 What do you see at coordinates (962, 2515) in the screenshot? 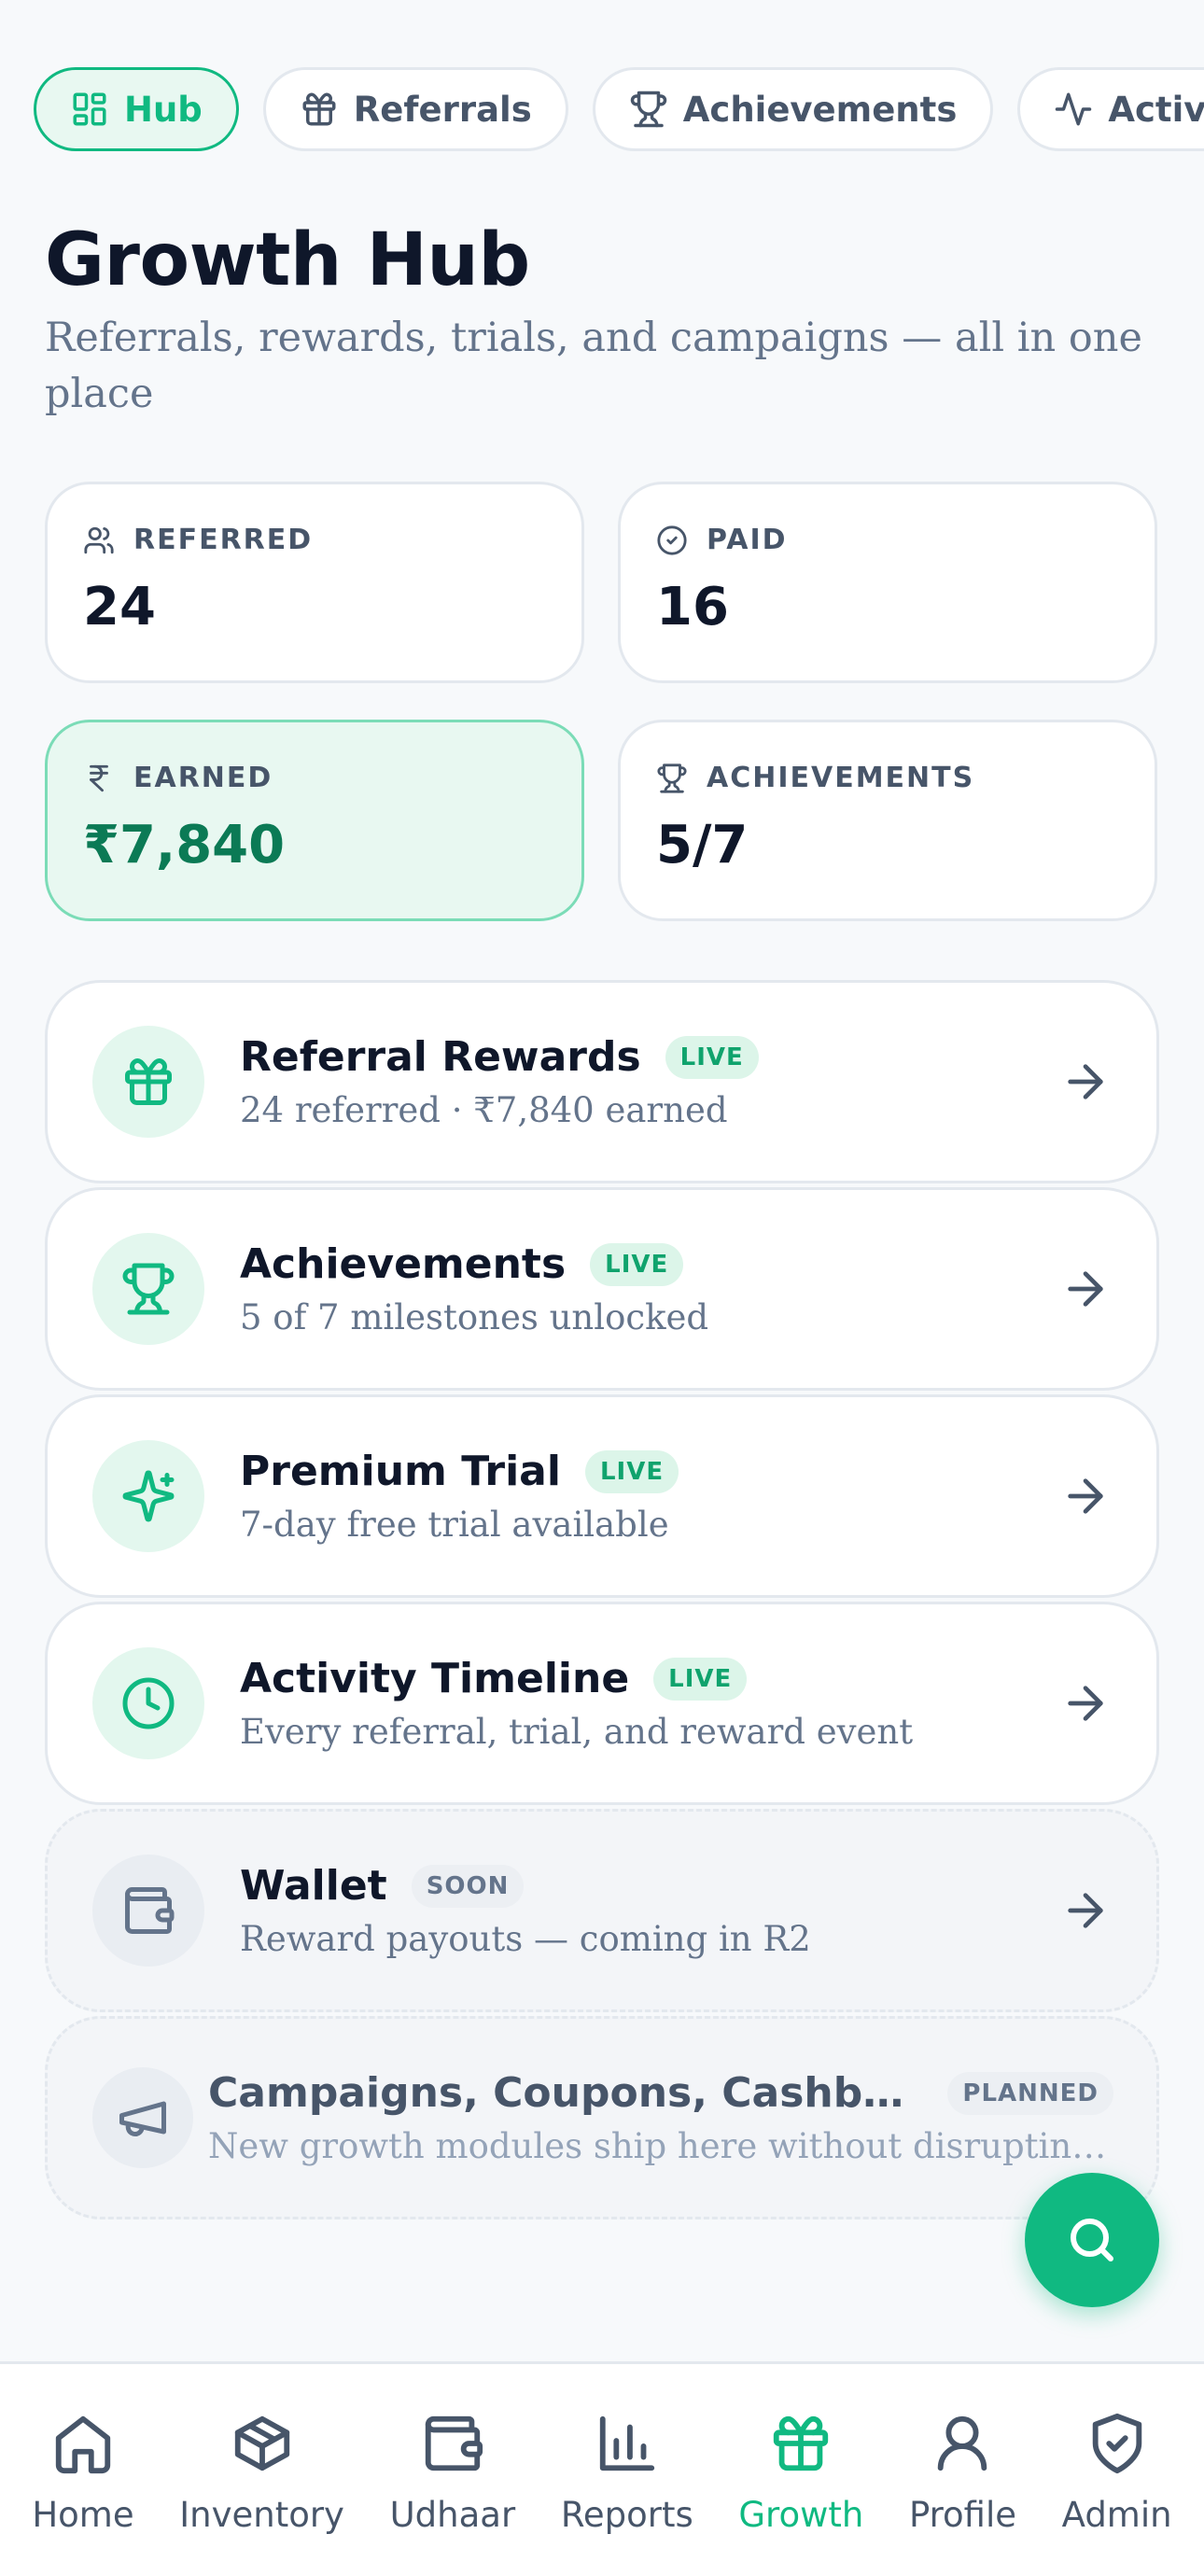
I see `nav-label: Profile` at bounding box center [962, 2515].